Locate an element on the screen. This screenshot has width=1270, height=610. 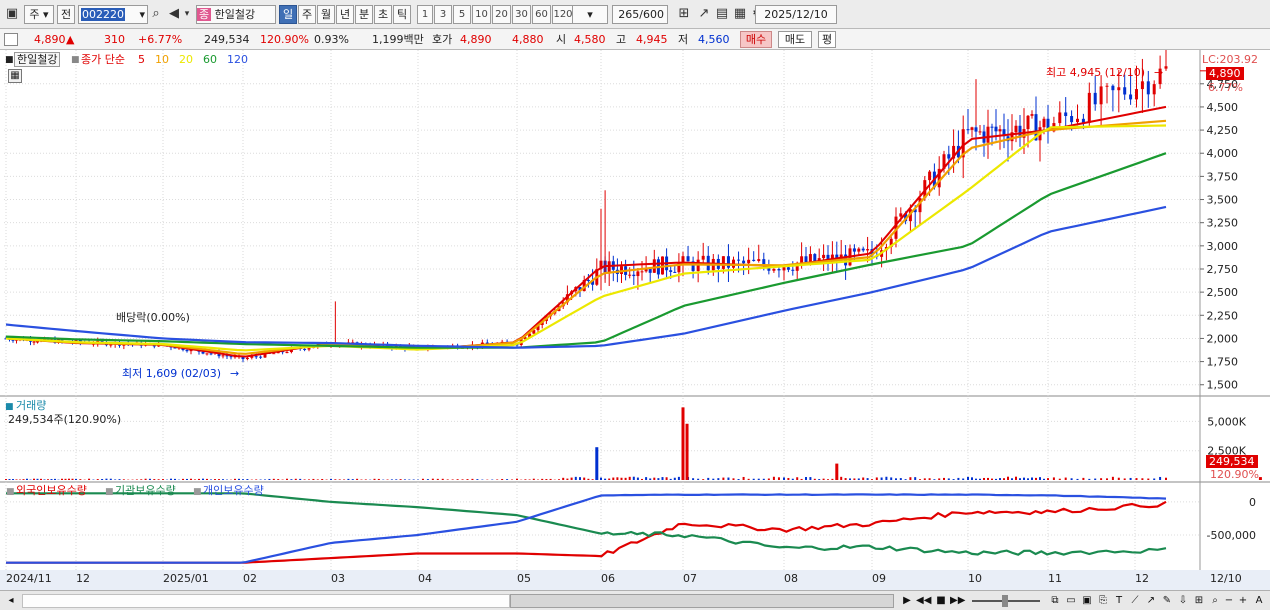
period-tab-6: 틱 is located at coordinates (402, 14).